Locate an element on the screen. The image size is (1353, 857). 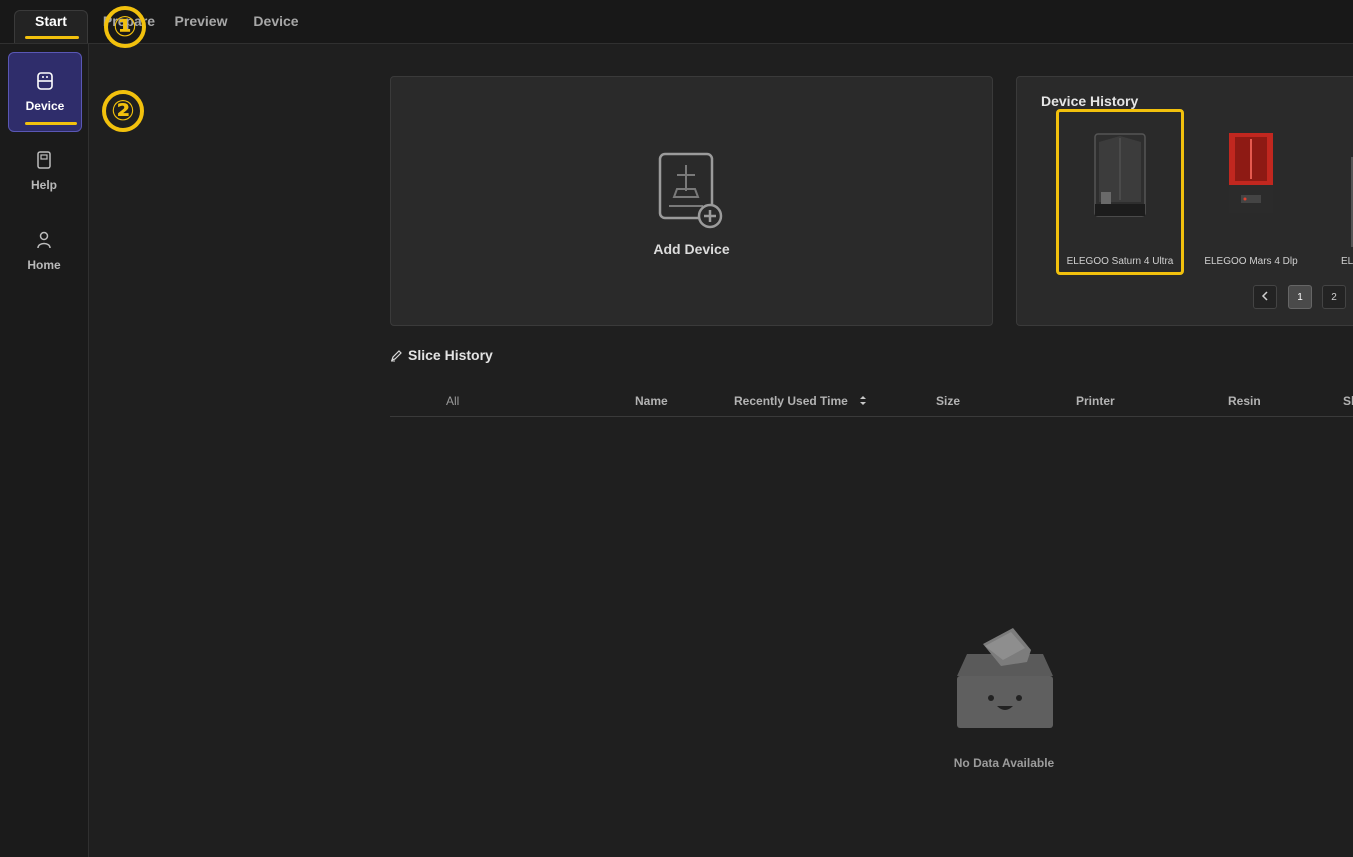
tab-start: Start is located at coordinates (51, 26).